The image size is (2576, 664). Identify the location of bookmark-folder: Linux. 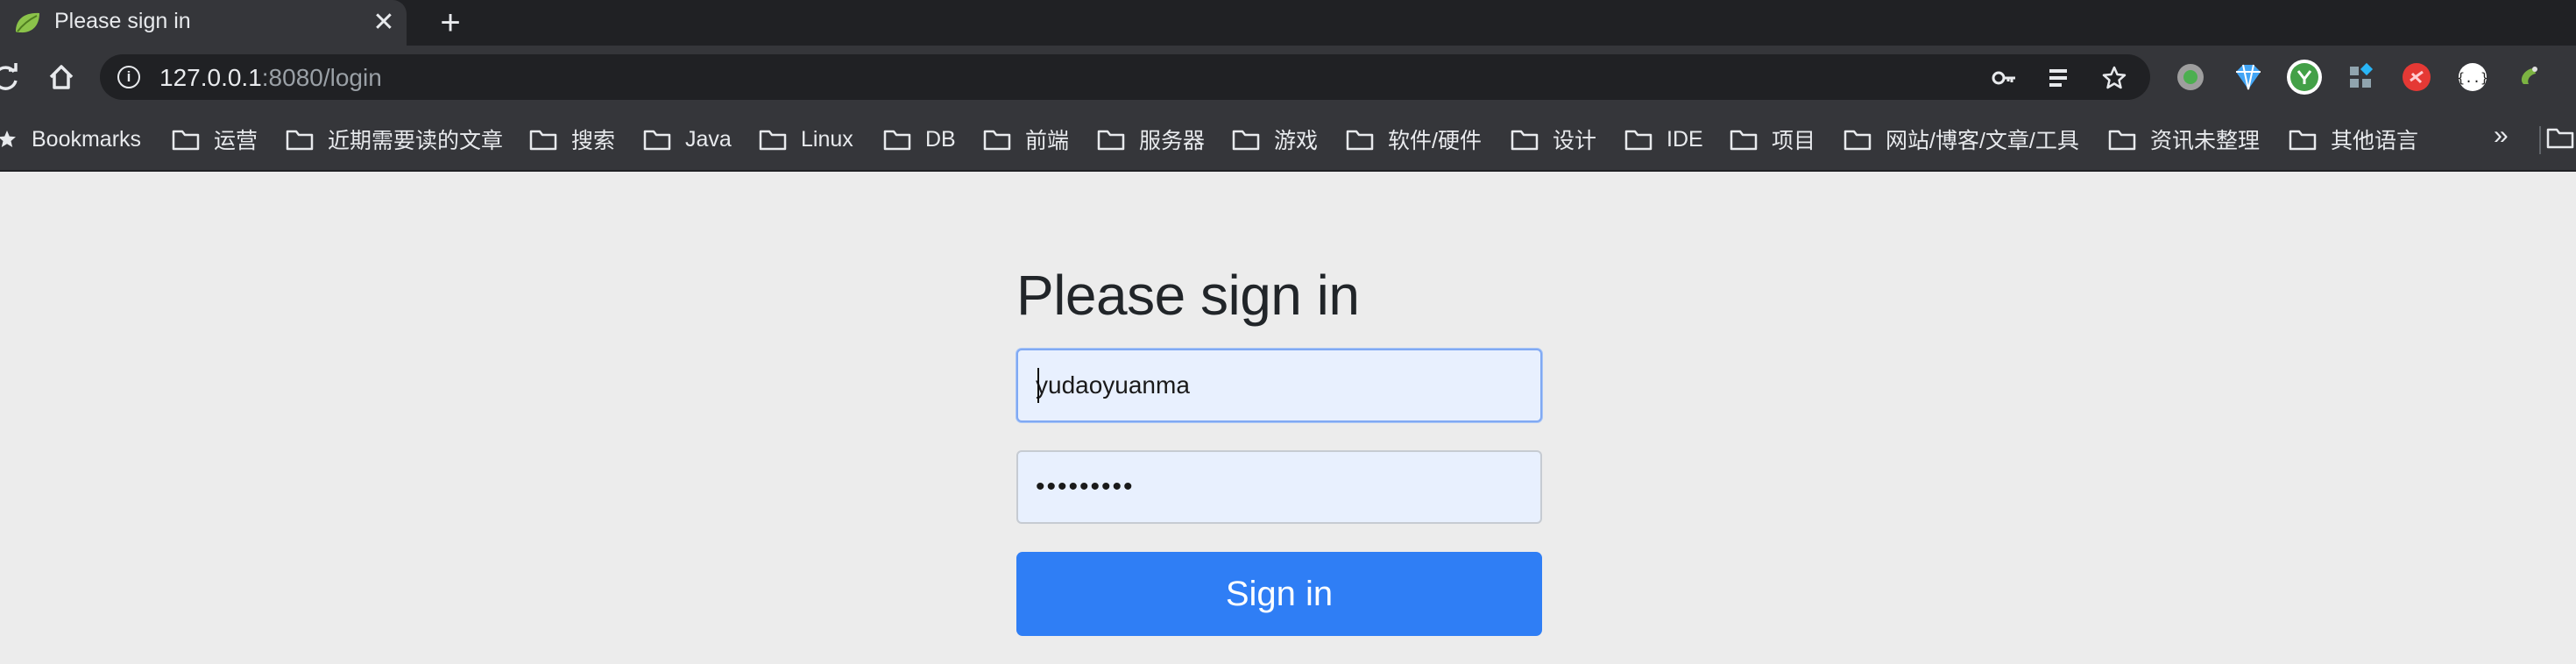
(806, 139).